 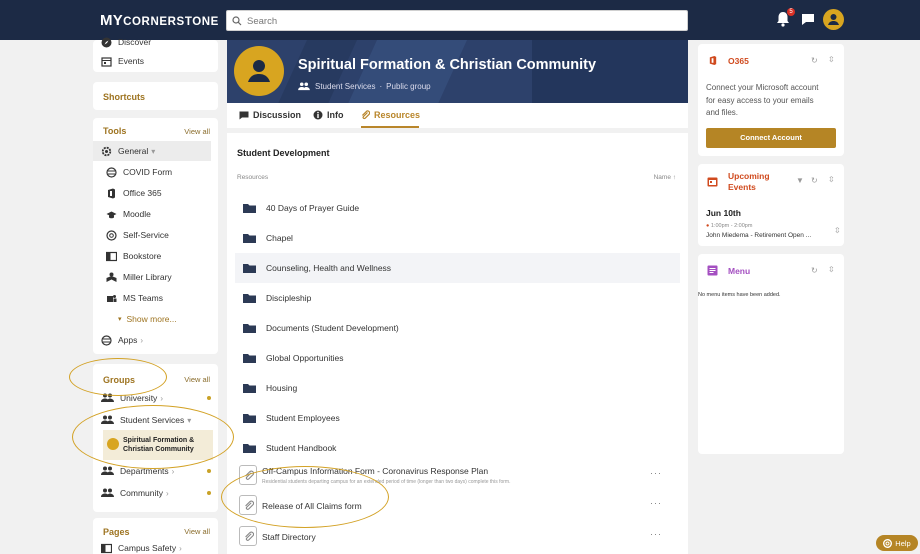 I want to click on folder-row: Chapel, so click(x=457, y=238).